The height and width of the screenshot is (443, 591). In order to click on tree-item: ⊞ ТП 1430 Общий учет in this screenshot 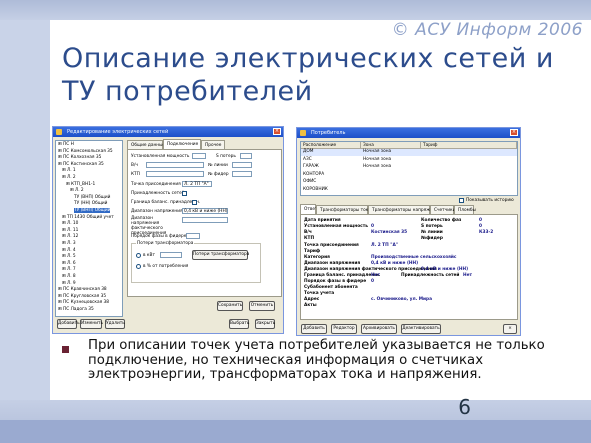, I will do `click(88, 217)`.